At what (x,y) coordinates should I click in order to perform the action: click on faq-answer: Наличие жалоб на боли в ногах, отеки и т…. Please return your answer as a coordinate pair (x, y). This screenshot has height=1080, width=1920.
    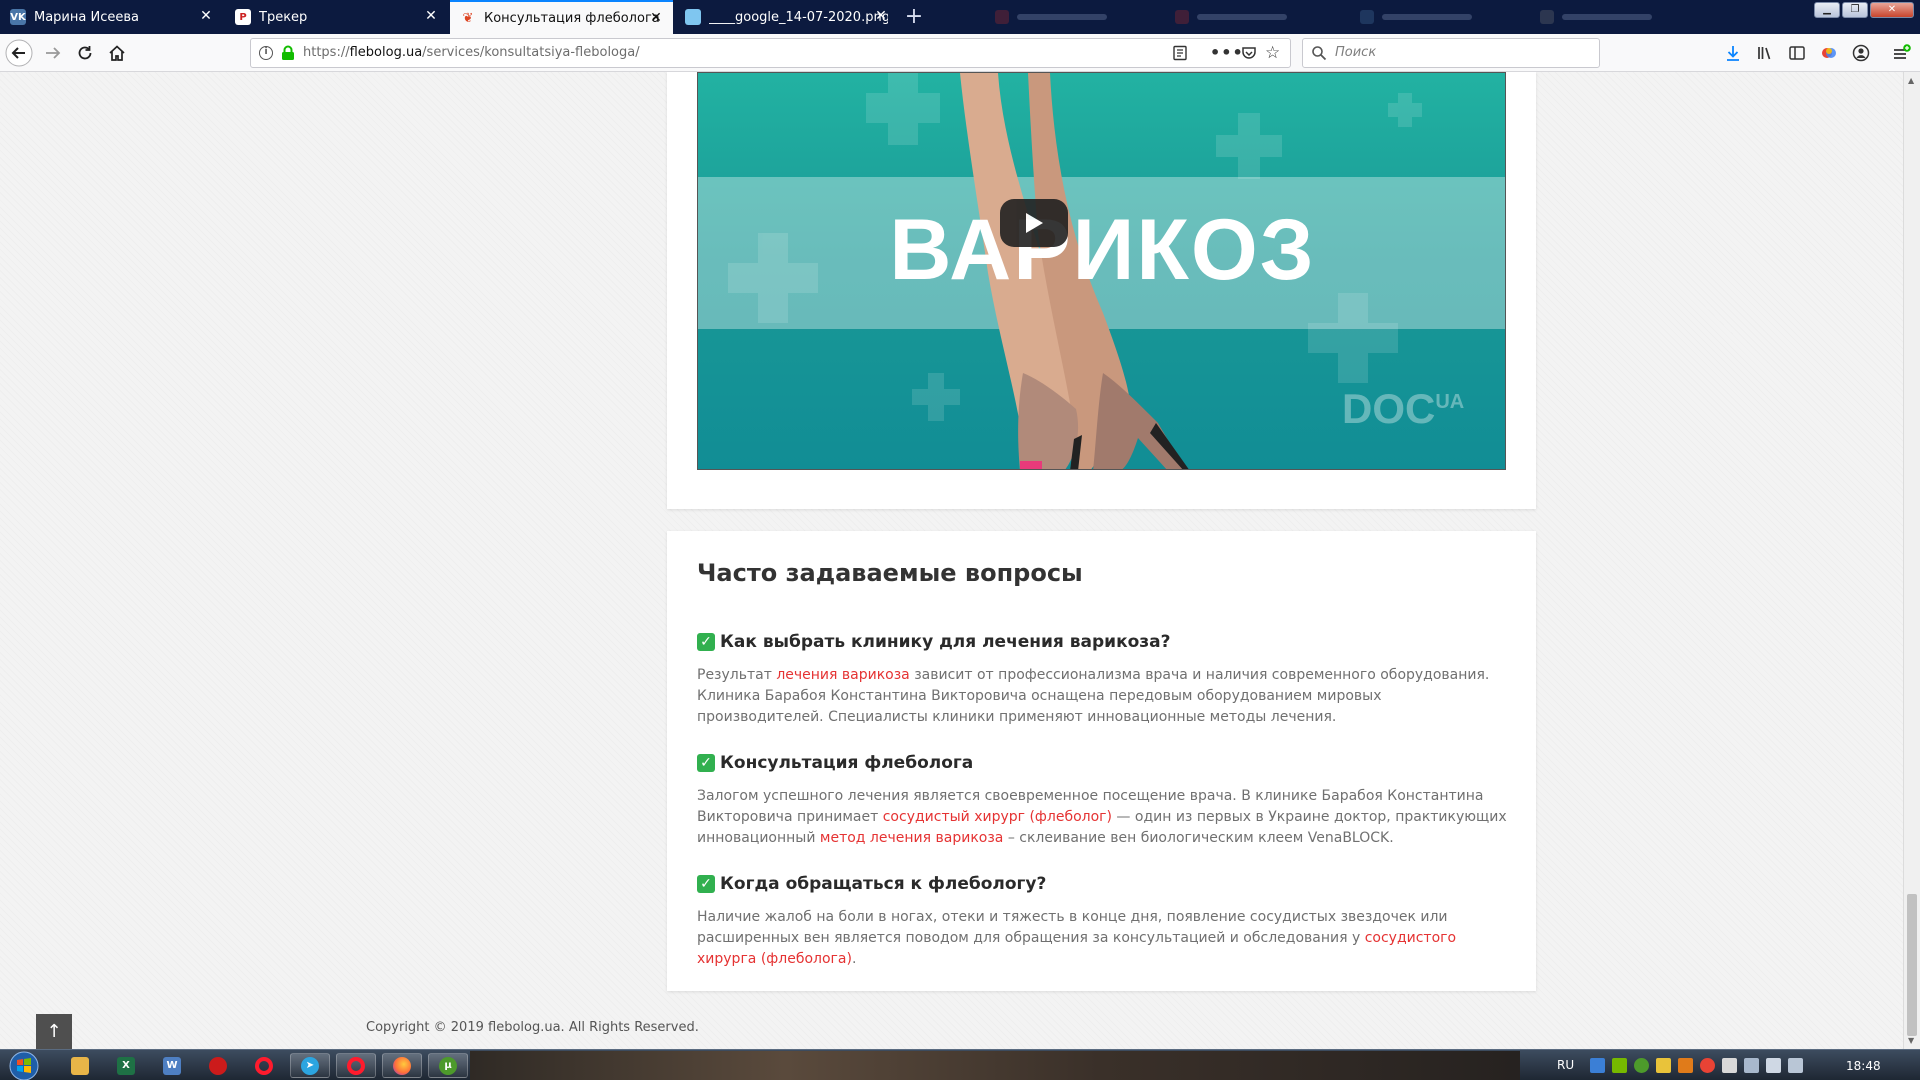
    Looking at the image, I should click on (1102, 938).